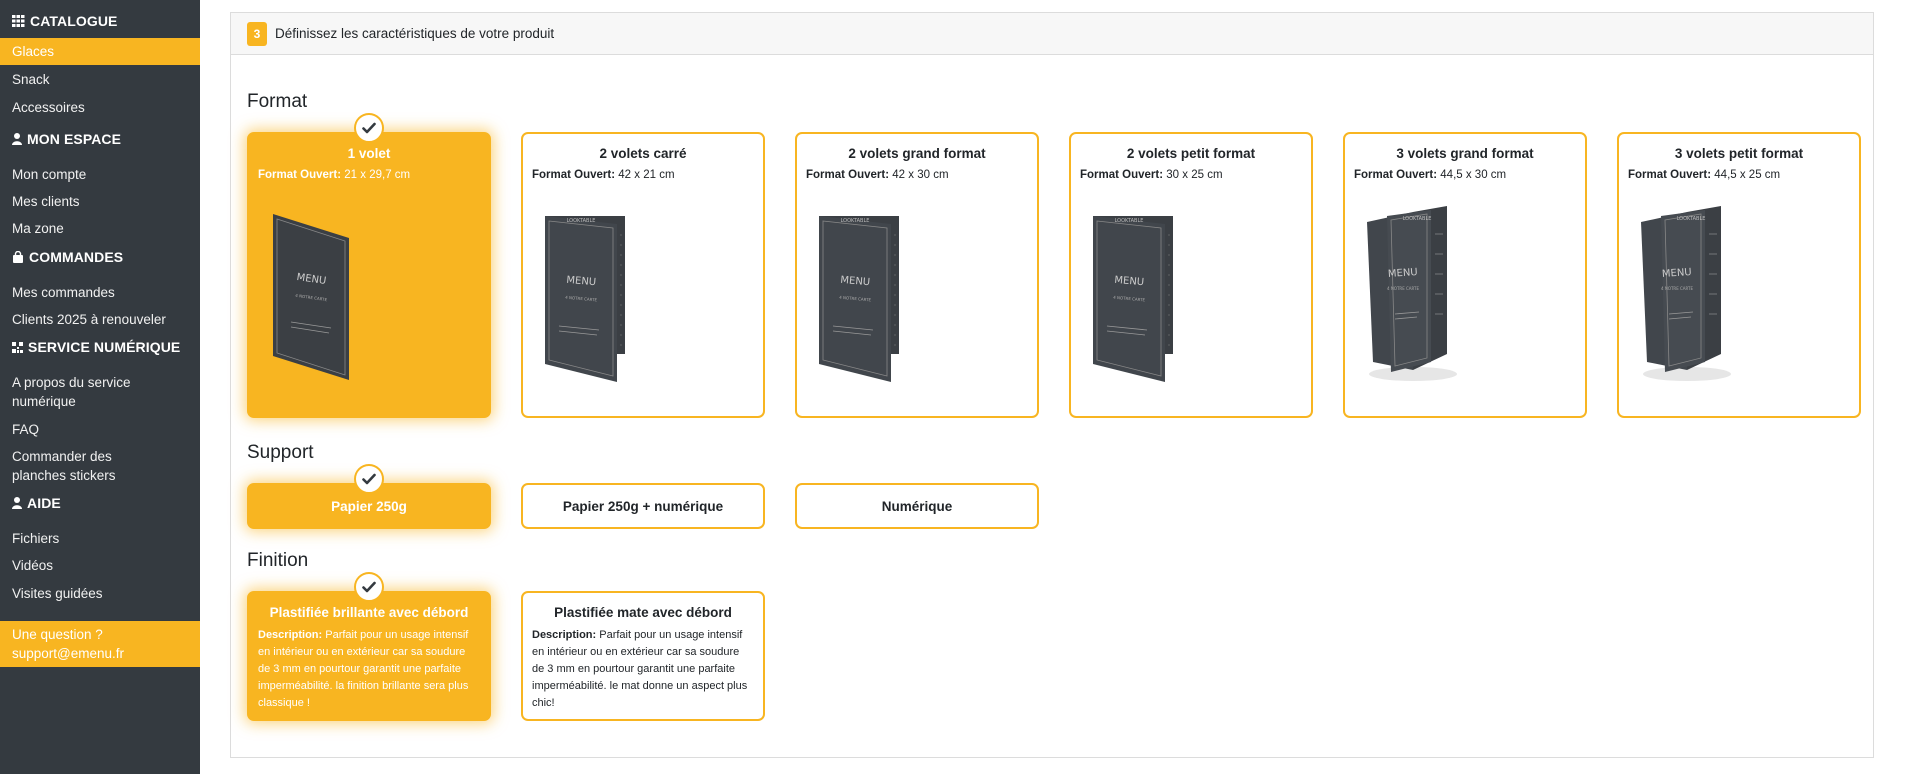 This screenshot has width=1906, height=774. Describe the element at coordinates (1465, 153) in the screenshot. I see `format-option-title: 3 volets grand format` at that location.